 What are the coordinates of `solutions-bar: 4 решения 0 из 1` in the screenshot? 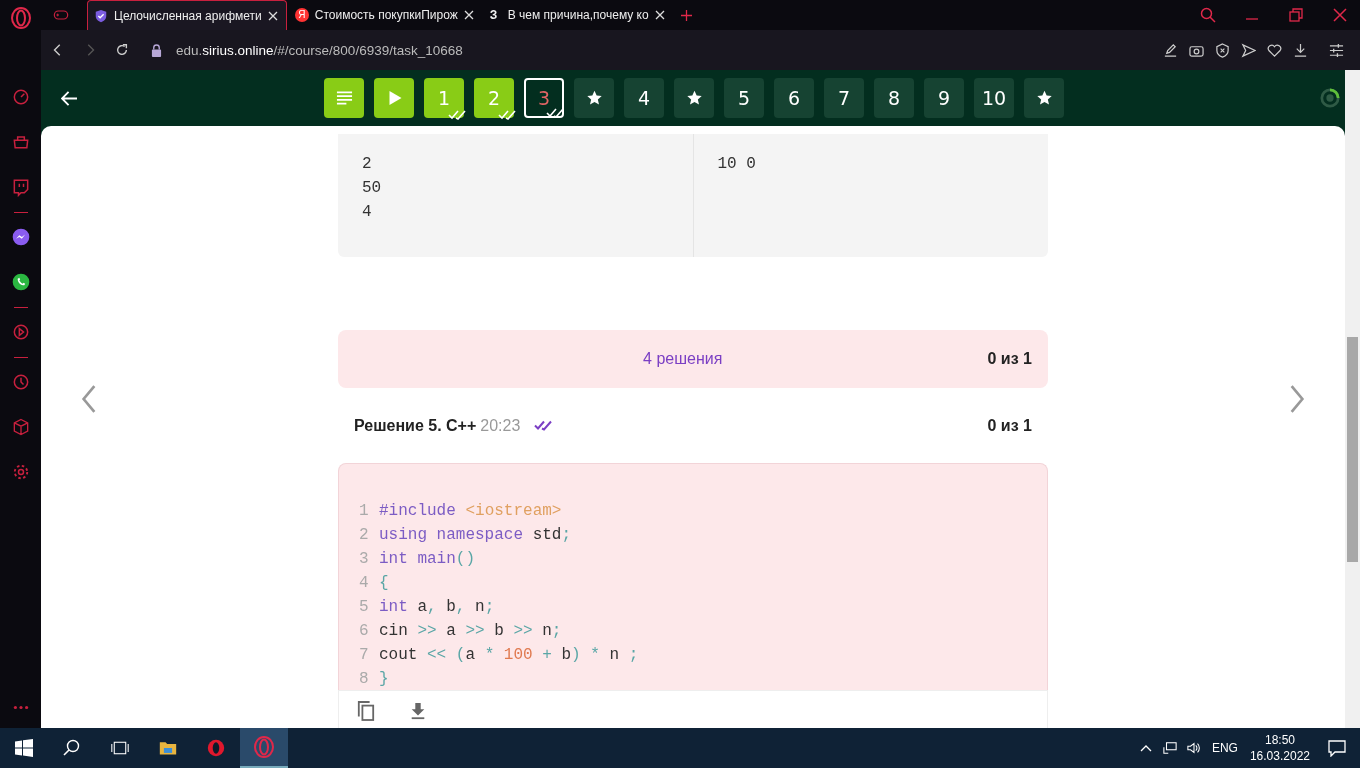 It's located at (693, 359).